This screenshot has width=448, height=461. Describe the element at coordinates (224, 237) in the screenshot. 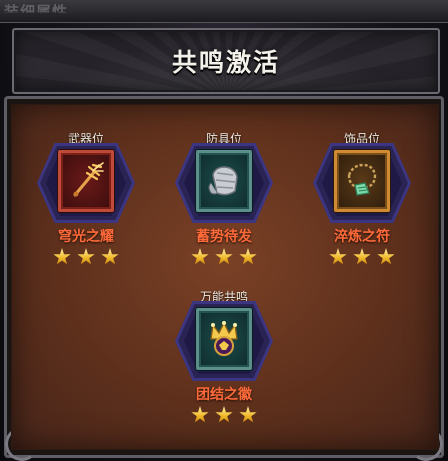

I see `item-name: 蓄势待发` at that location.